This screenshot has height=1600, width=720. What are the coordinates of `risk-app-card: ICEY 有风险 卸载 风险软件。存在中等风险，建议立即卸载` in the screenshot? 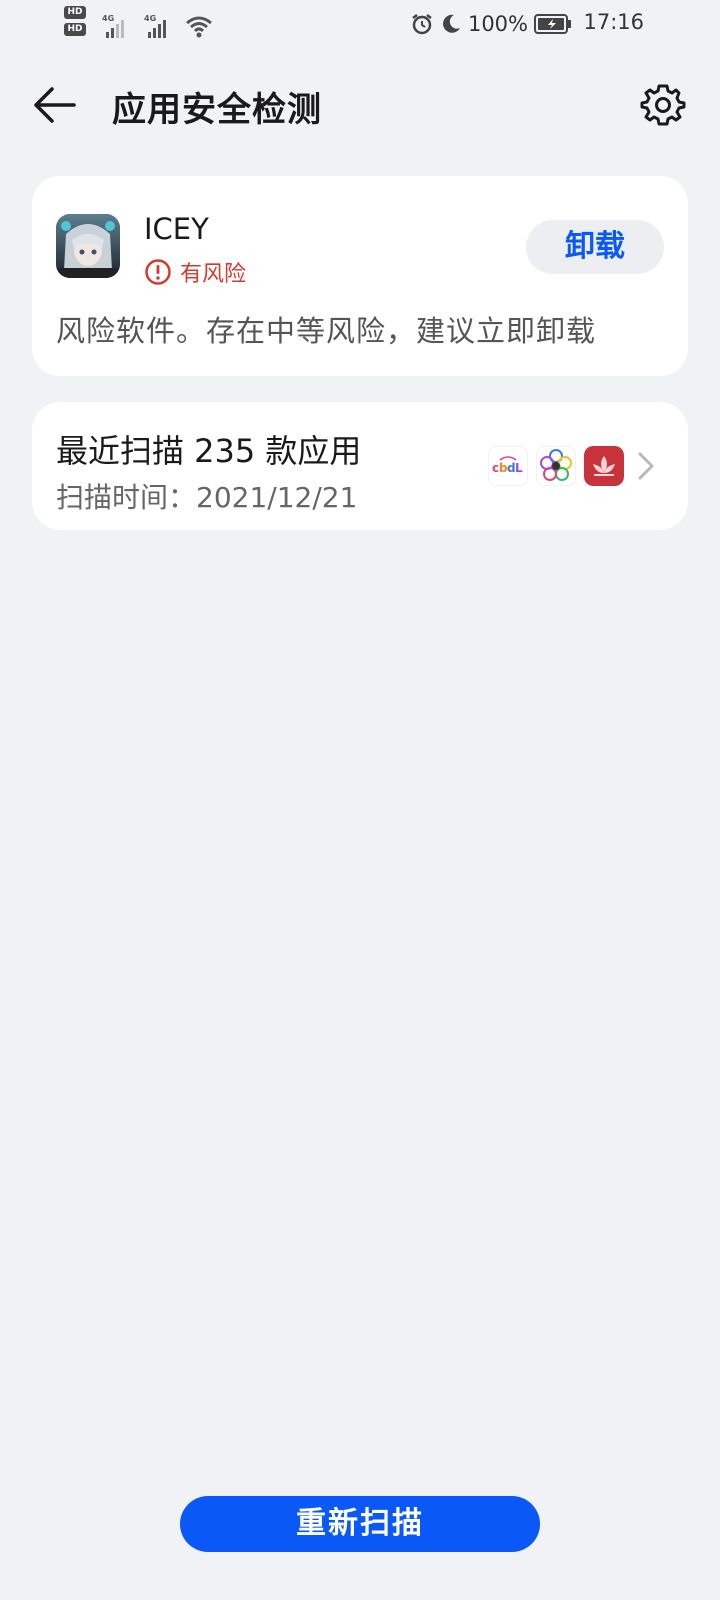 It's located at (360, 276).